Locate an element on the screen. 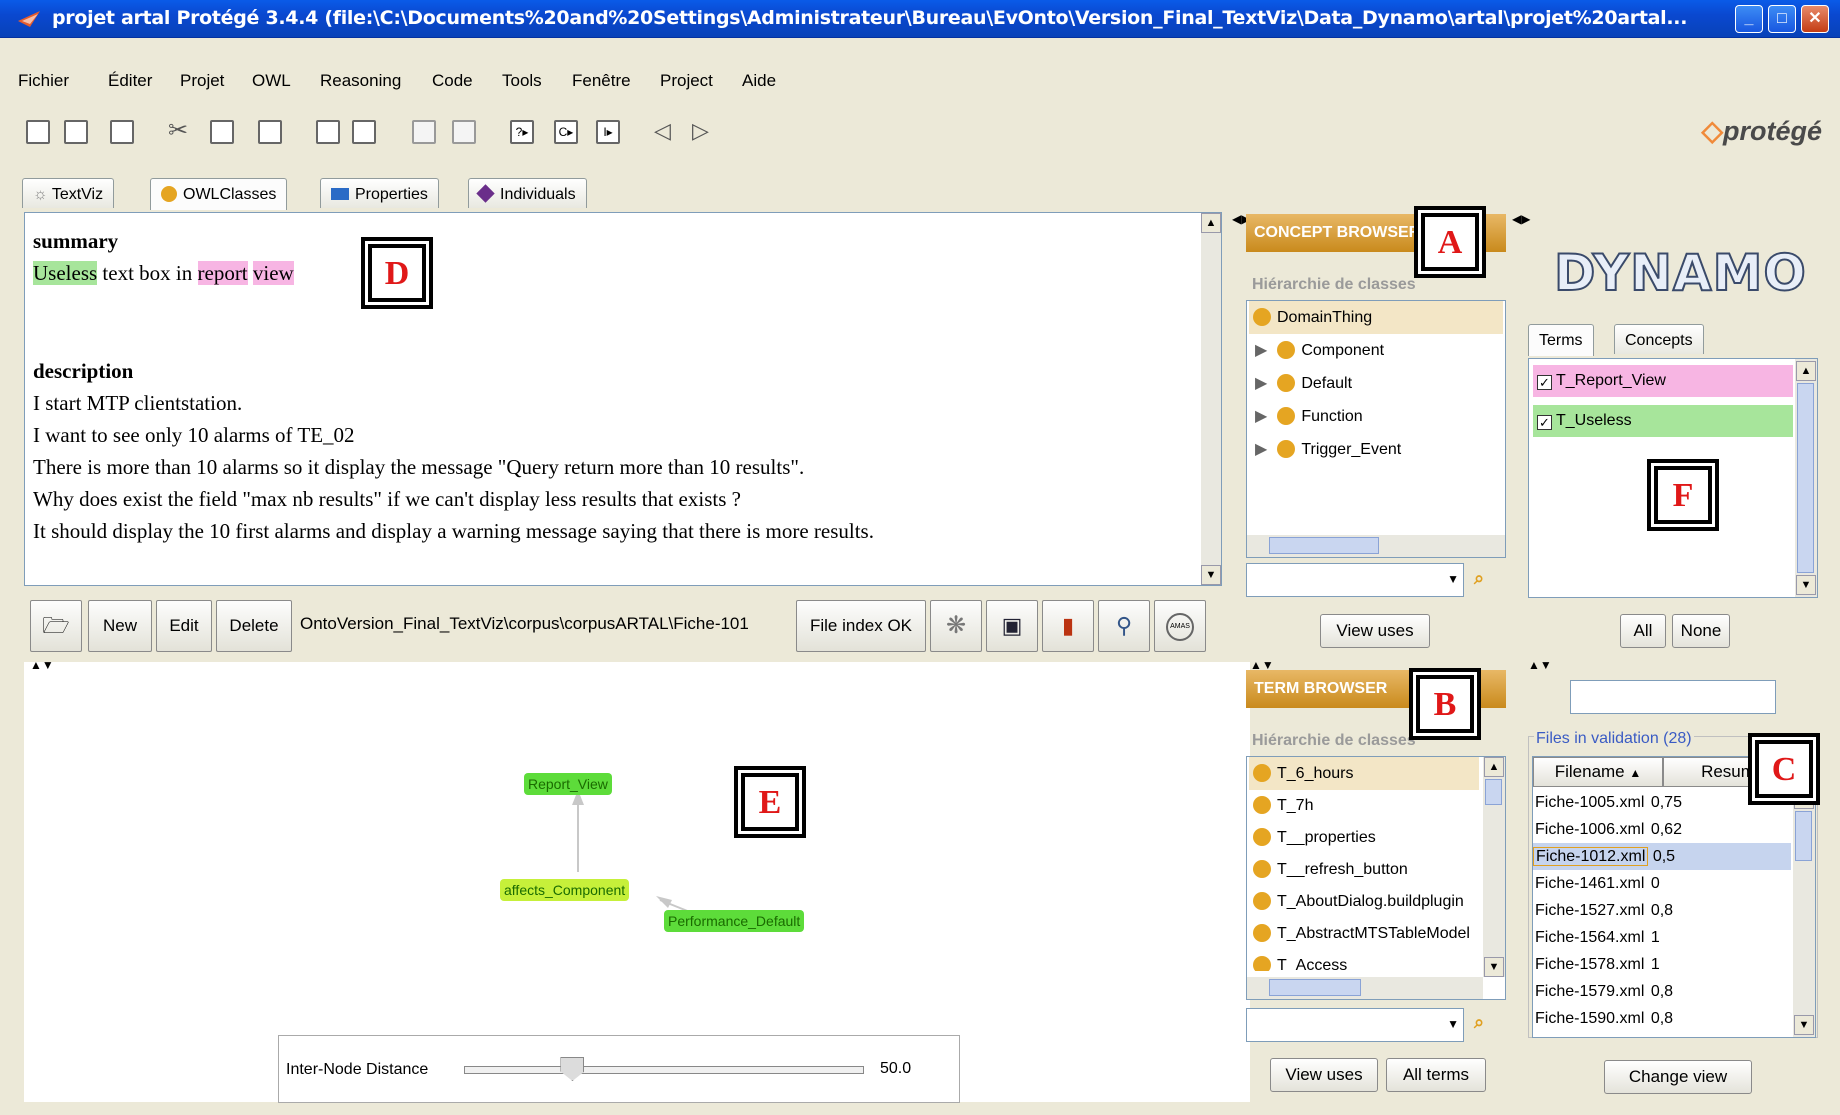  graph-edges is located at coordinates (631, 851).